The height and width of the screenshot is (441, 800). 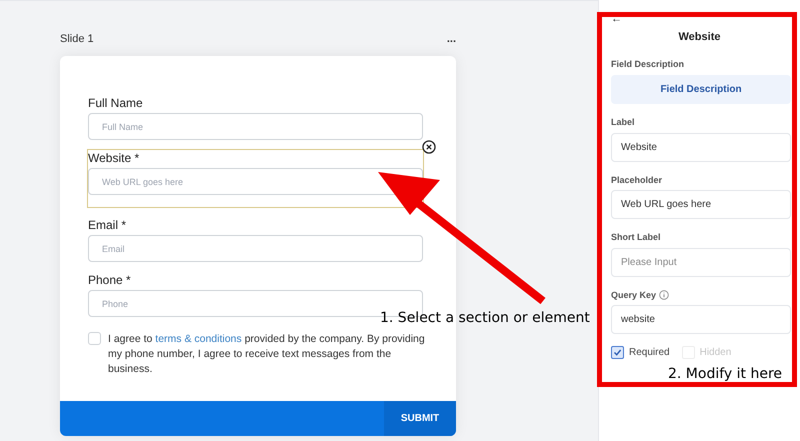 What do you see at coordinates (700, 37) in the screenshot?
I see `panel-title: Website` at bounding box center [700, 37].